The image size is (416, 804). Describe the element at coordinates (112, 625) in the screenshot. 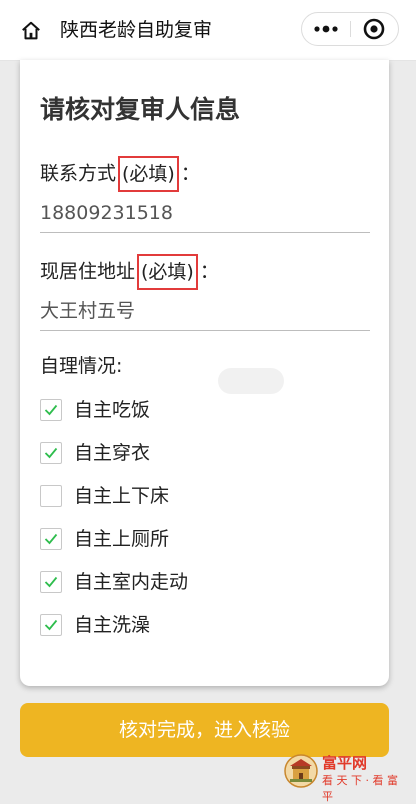

I see `option-label: 自主洗澡` at that location.